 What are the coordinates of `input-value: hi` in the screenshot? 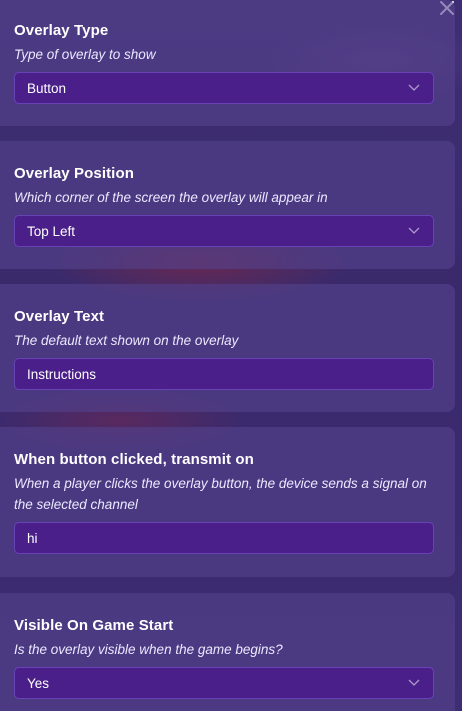 It's located at (32, 538).